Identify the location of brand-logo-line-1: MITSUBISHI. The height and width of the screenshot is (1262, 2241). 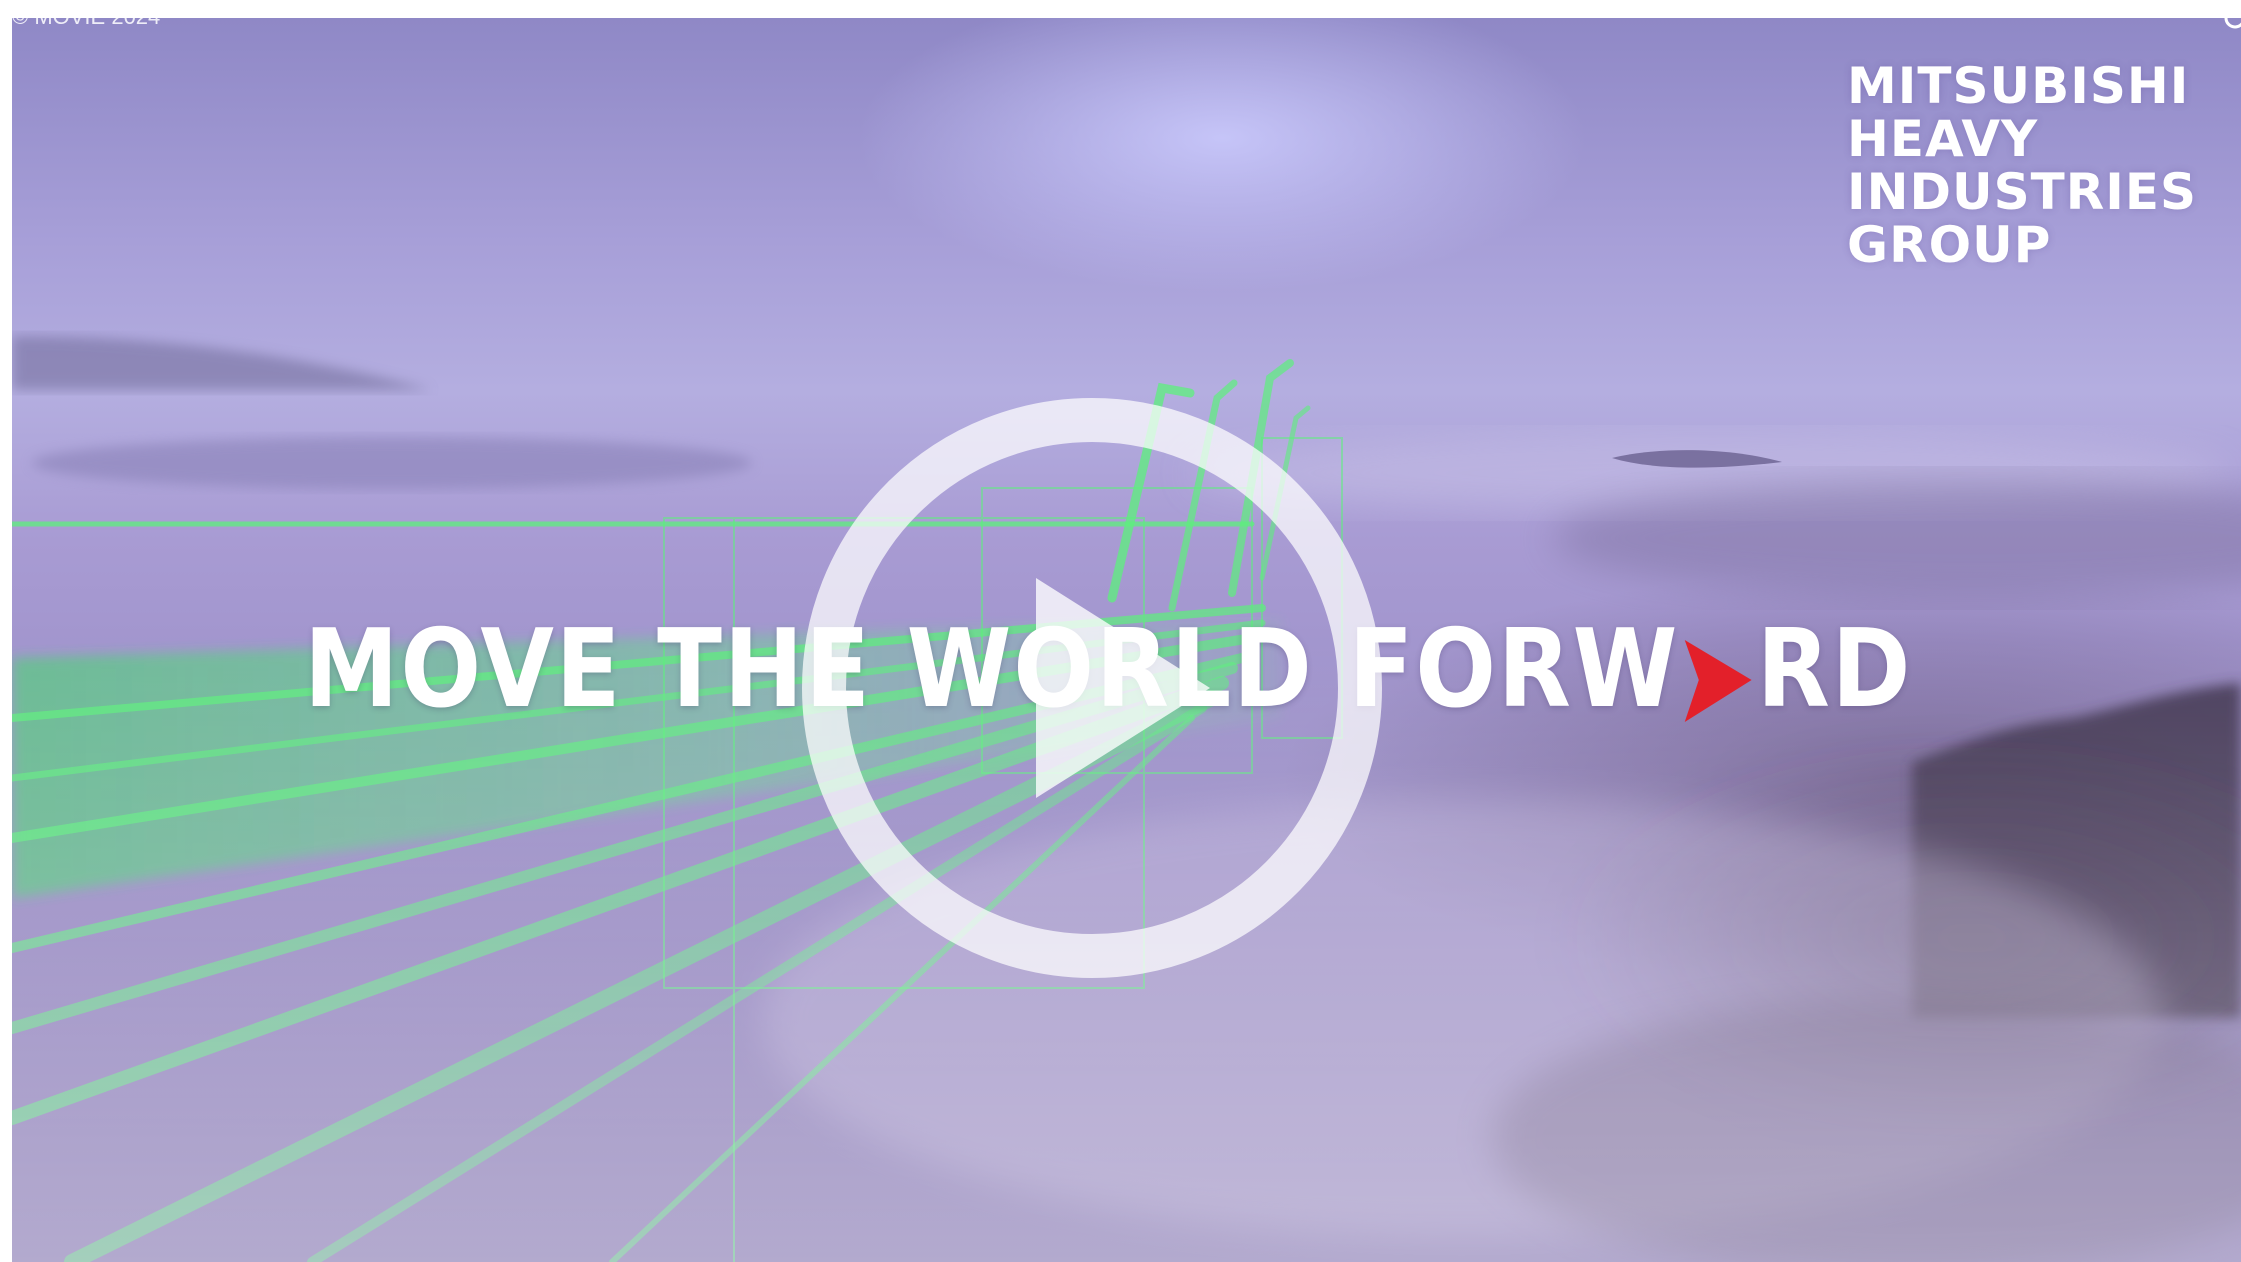
(2018, 86).